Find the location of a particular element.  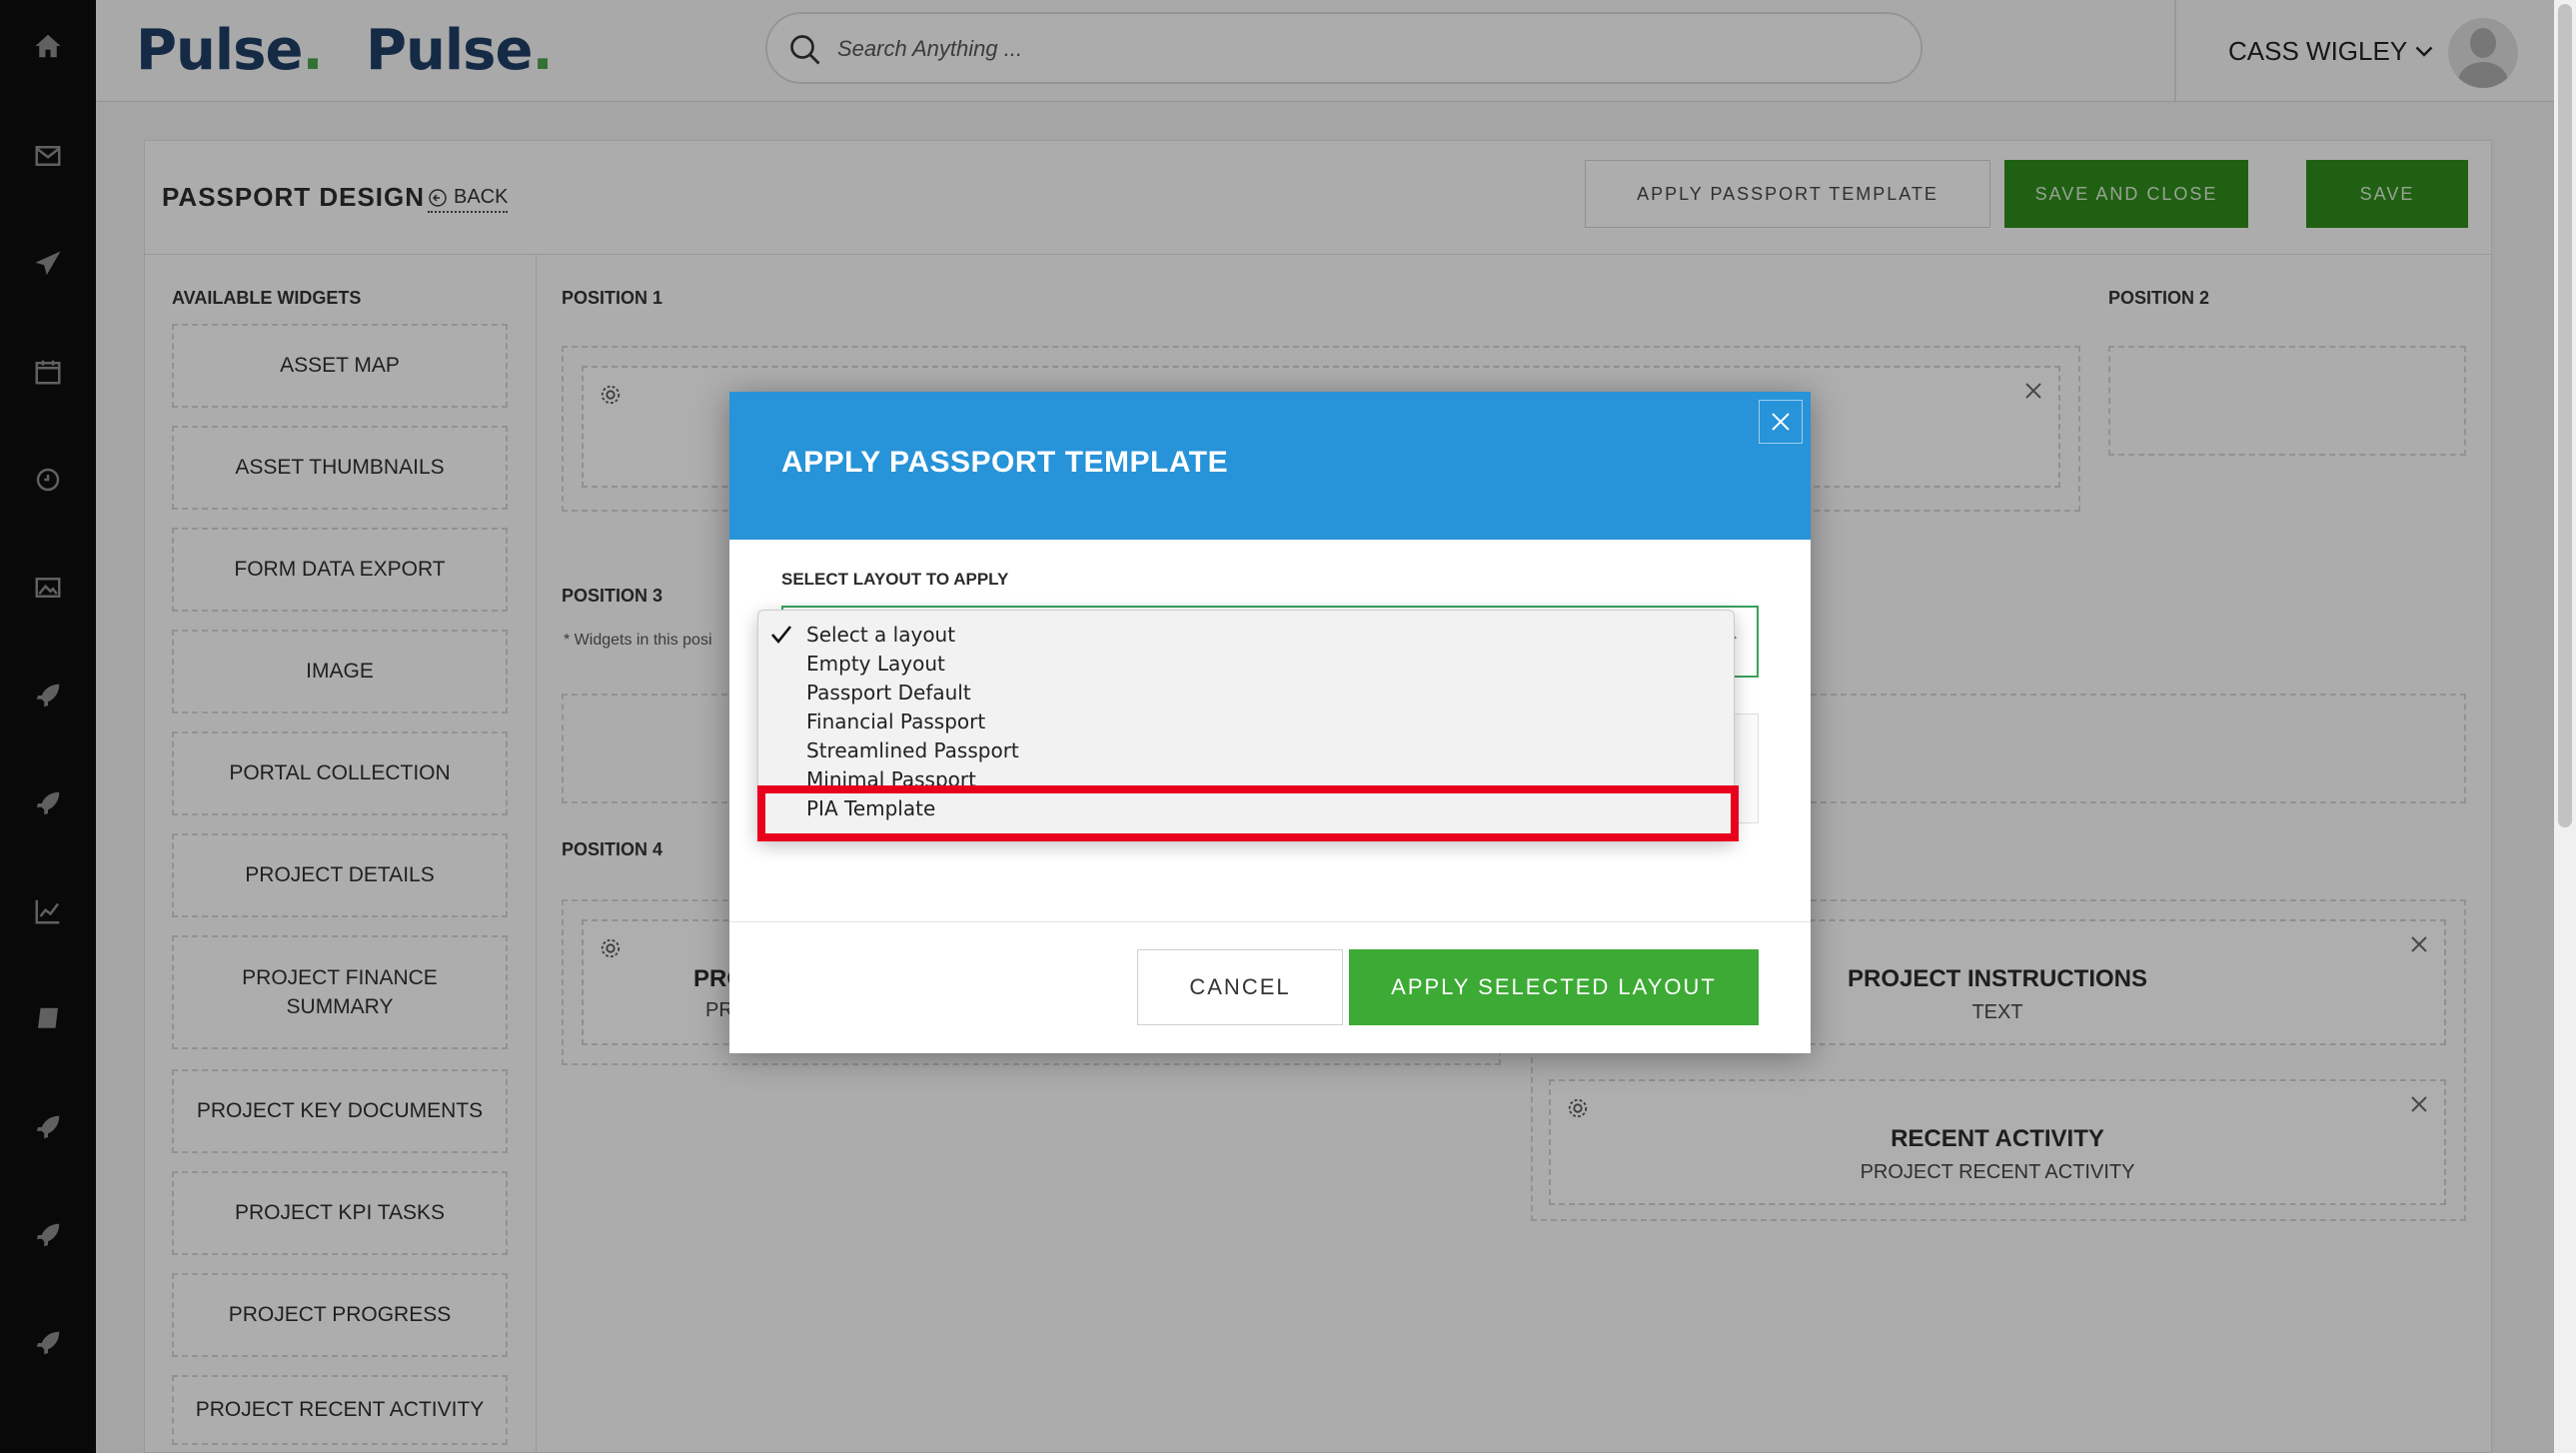

close-icon is located at coordinates (1781, 422).